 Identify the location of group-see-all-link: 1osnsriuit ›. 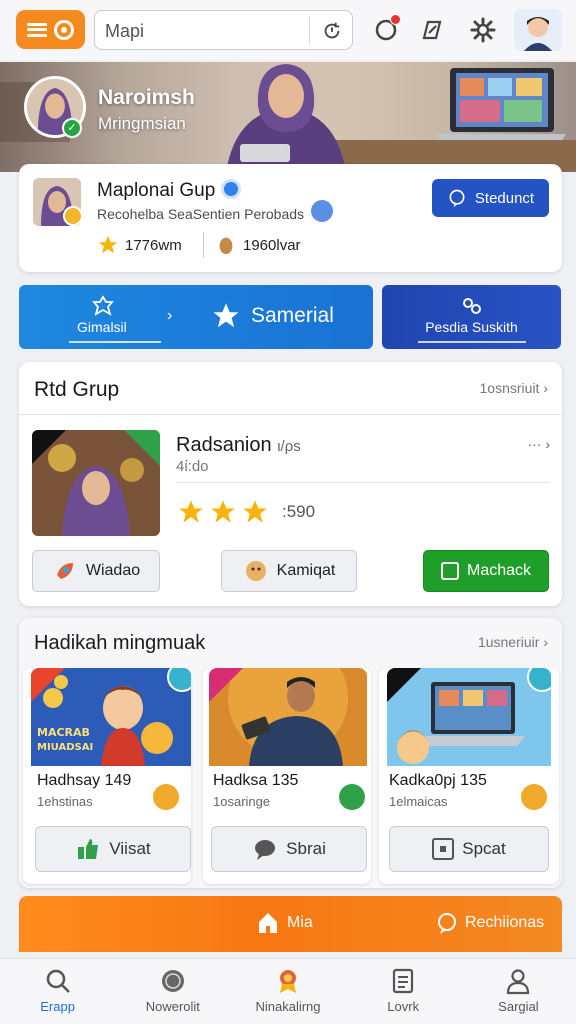
(514, 388).